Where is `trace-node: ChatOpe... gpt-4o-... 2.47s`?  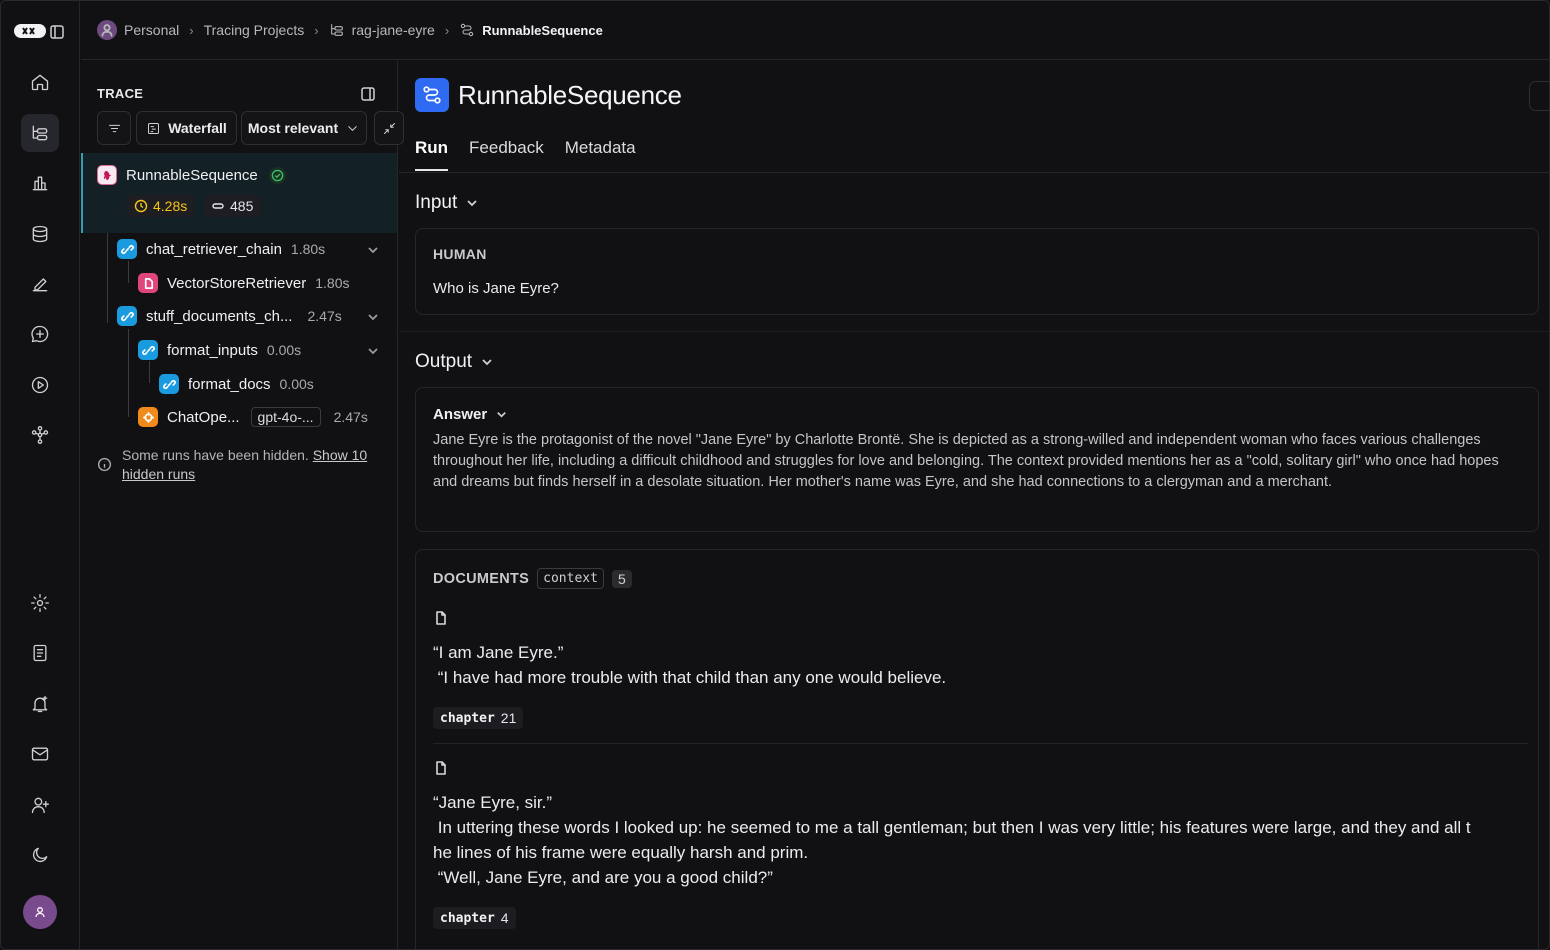
trace-node: ChatOpe... gpt-4o-... 2.47s is located at coordinates (253, 417).